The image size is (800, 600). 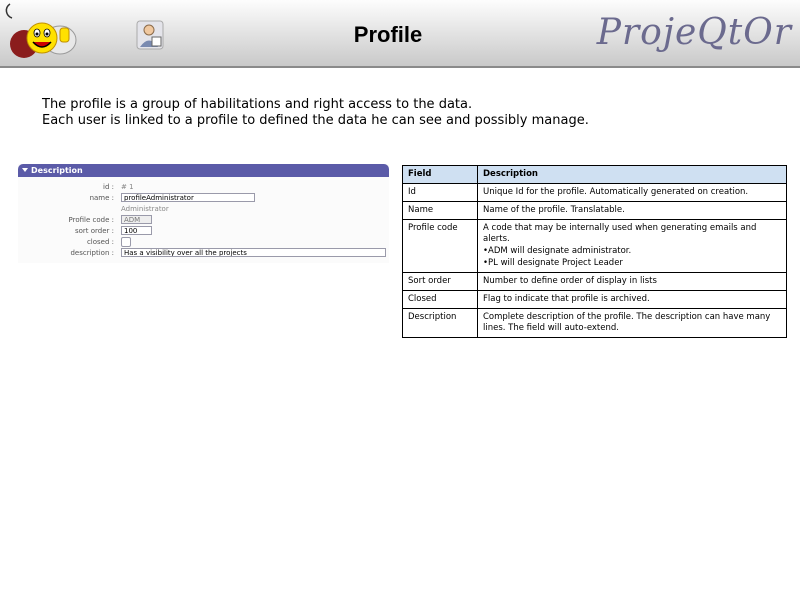 I want to click on id-label: id :, so click(x=108, y=187).